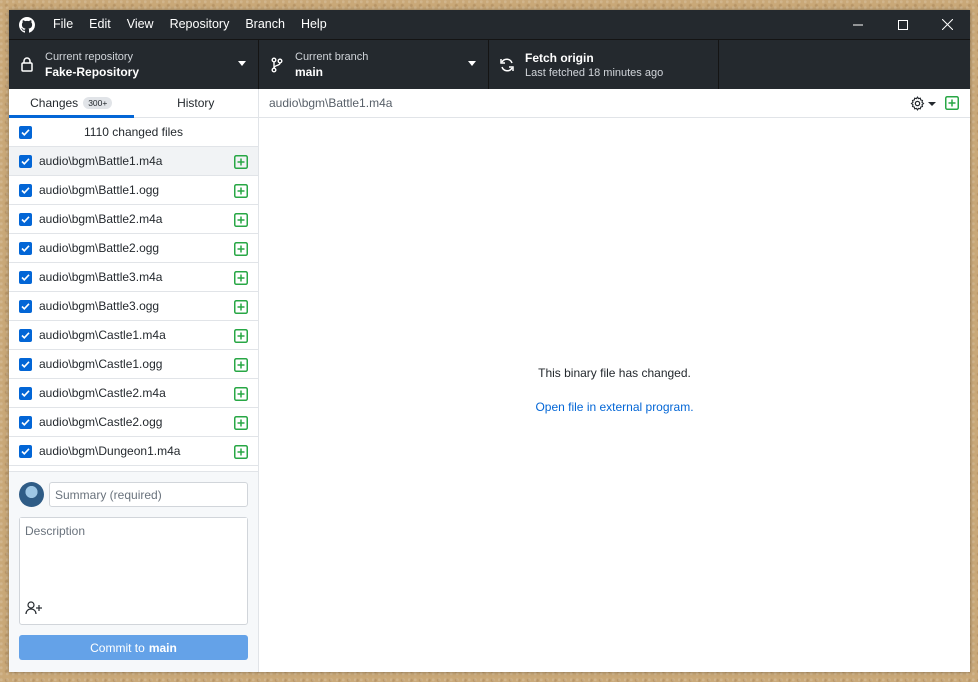 This screenshot has width=978, height=682. Describe the element at coordinates (63, 24) in the screenshot. I see `menu-file: File` at that location.